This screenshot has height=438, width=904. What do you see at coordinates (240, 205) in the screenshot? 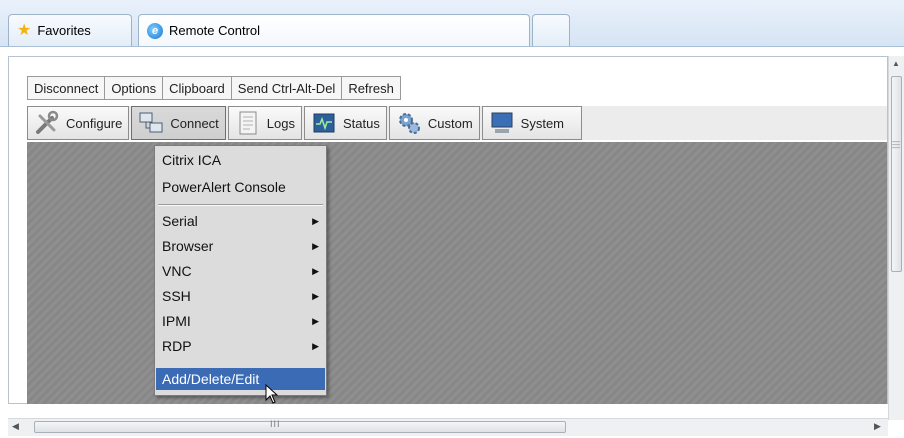
I see `menu-separator` at bounding box center [240, 205].